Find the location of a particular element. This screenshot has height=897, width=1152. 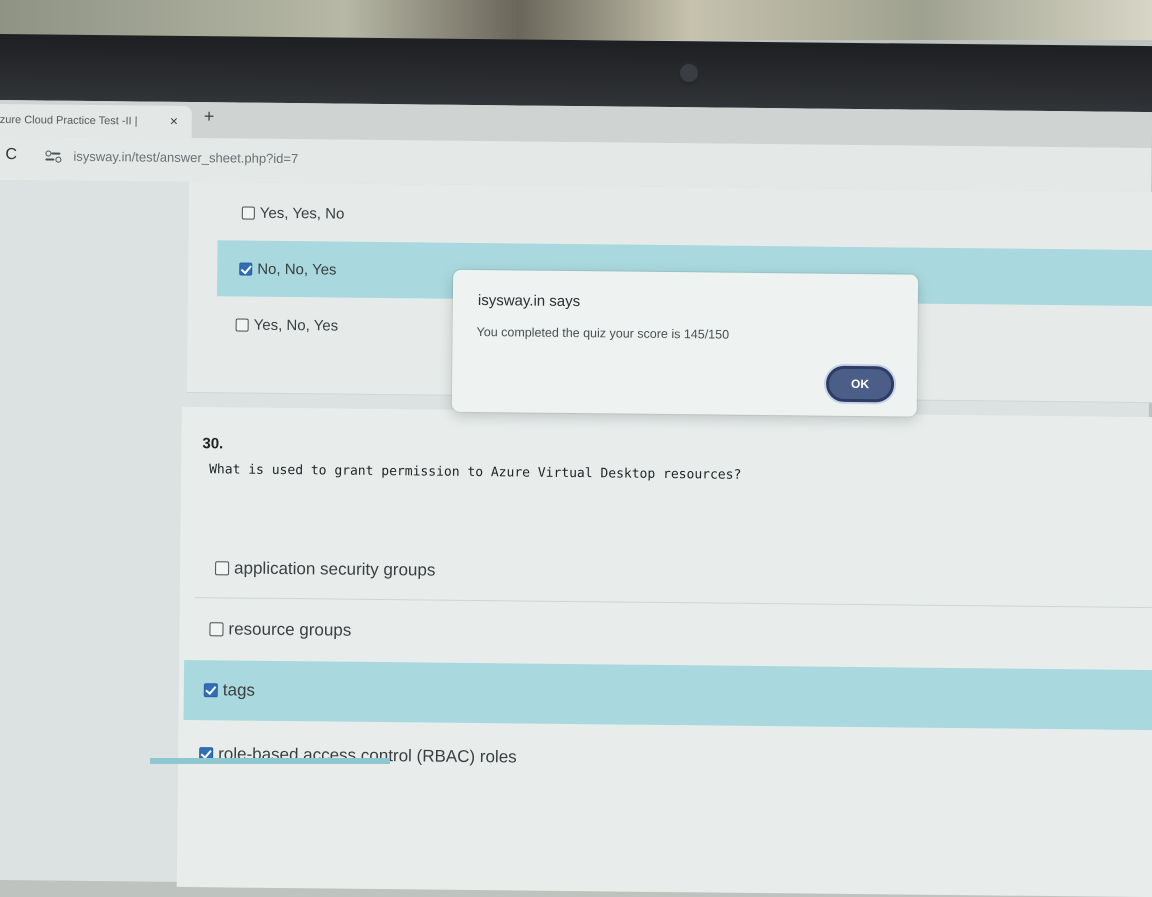

ok-button: OK is located at coordinates (860, 384).